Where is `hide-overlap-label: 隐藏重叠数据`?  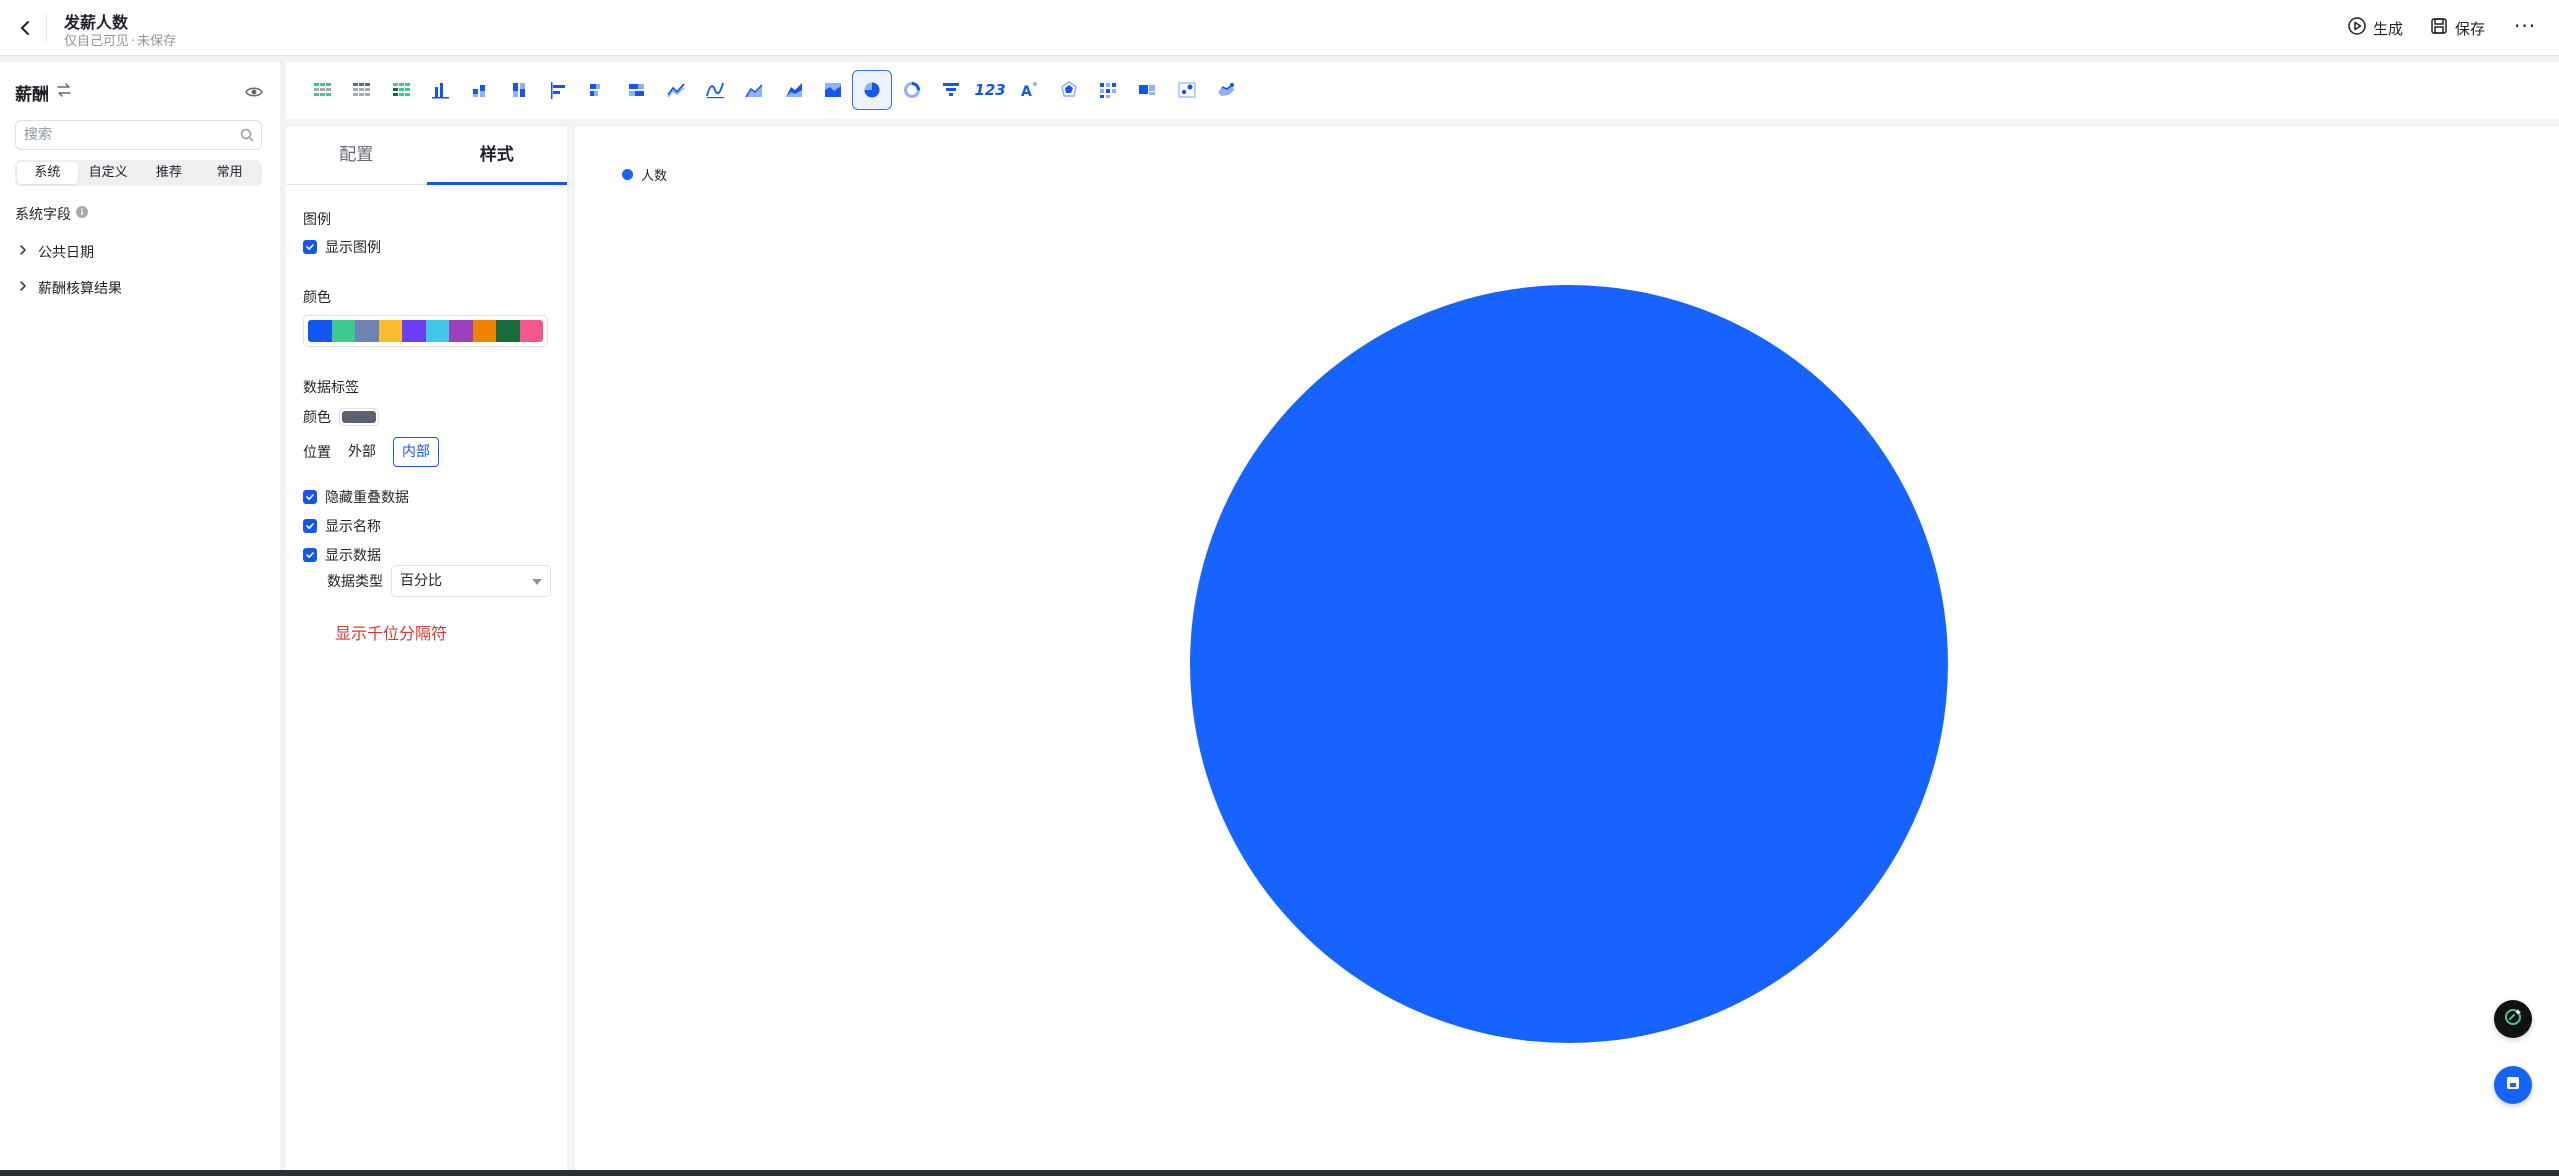 hide-overlap-label: 隐藏重叠数据 is located at coordinates (367, 498).